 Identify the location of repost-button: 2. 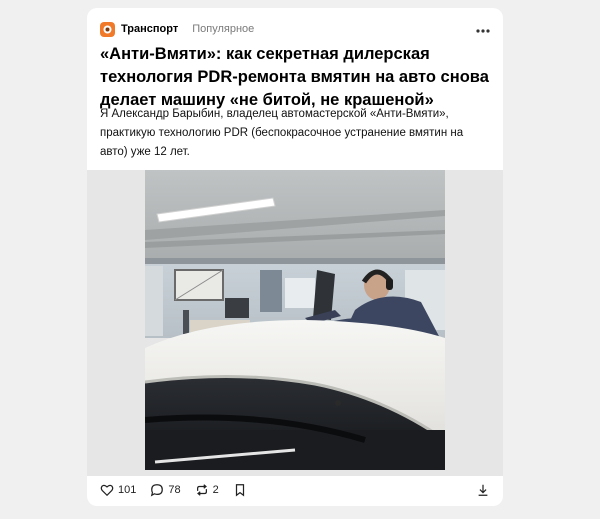
(207, 490).